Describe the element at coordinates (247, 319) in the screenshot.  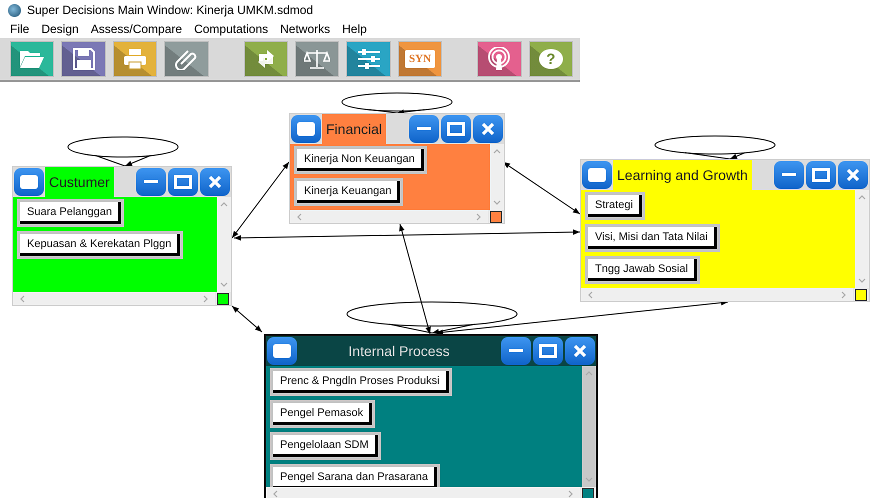
I see `connector-arrow` at that location.